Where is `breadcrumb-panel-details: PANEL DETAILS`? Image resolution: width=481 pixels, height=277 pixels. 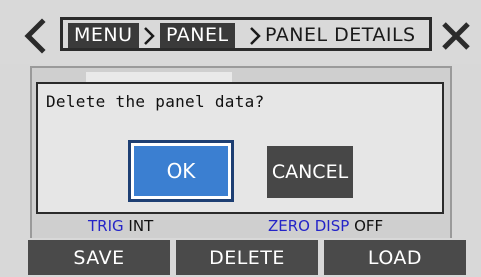 breadcrumb-panel-details: PANEL DETAILS is located at coordinates (340, 35).